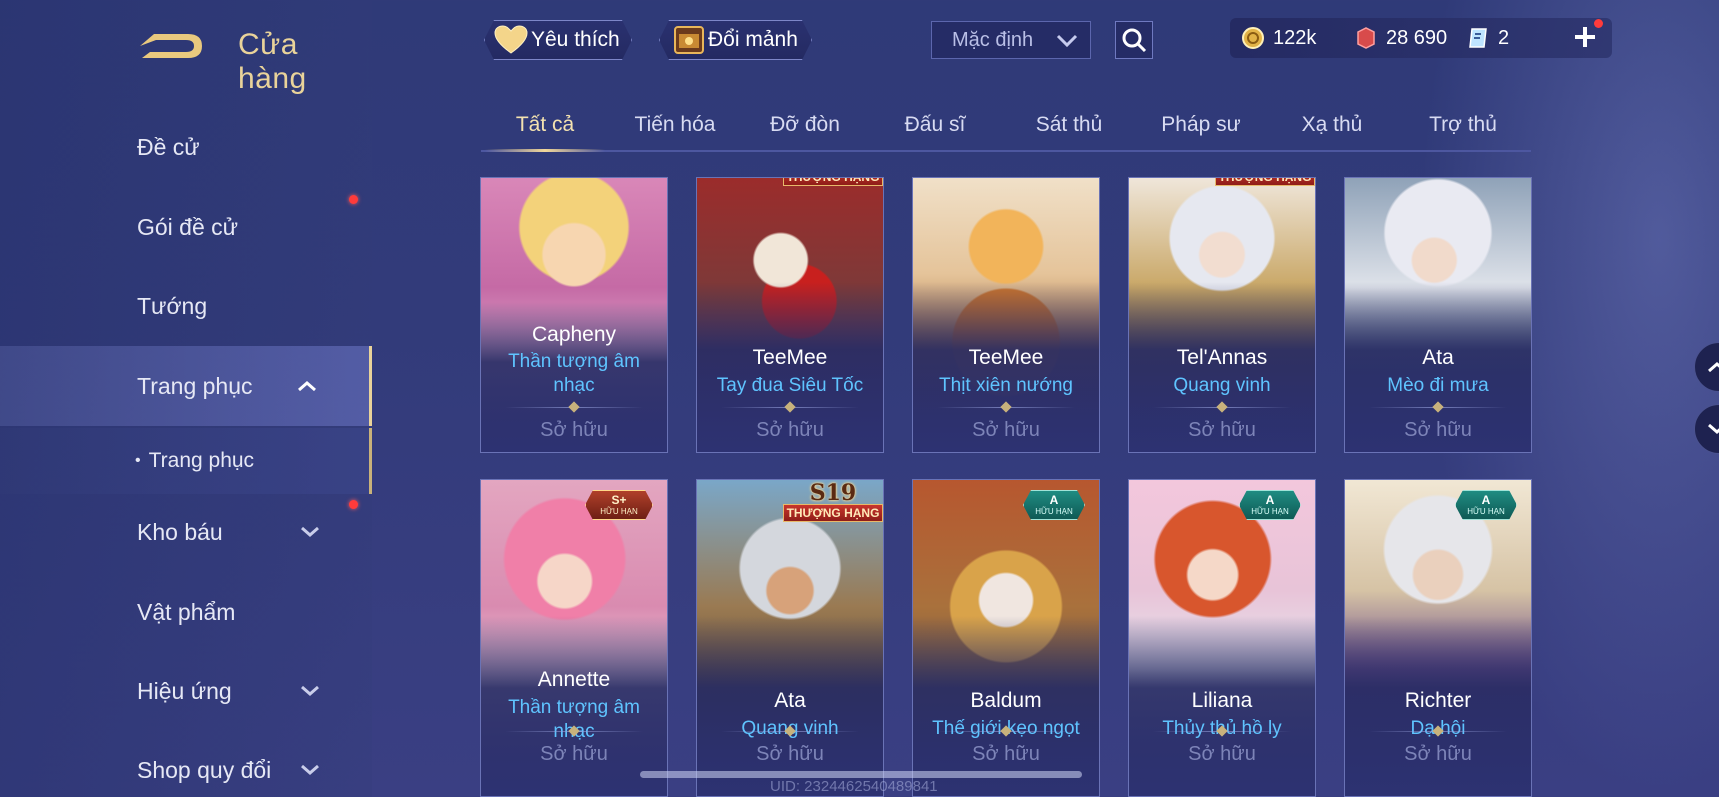 This screenshot has height=797, width=1719. I want to click on plus-icon, so click(1585, 37).